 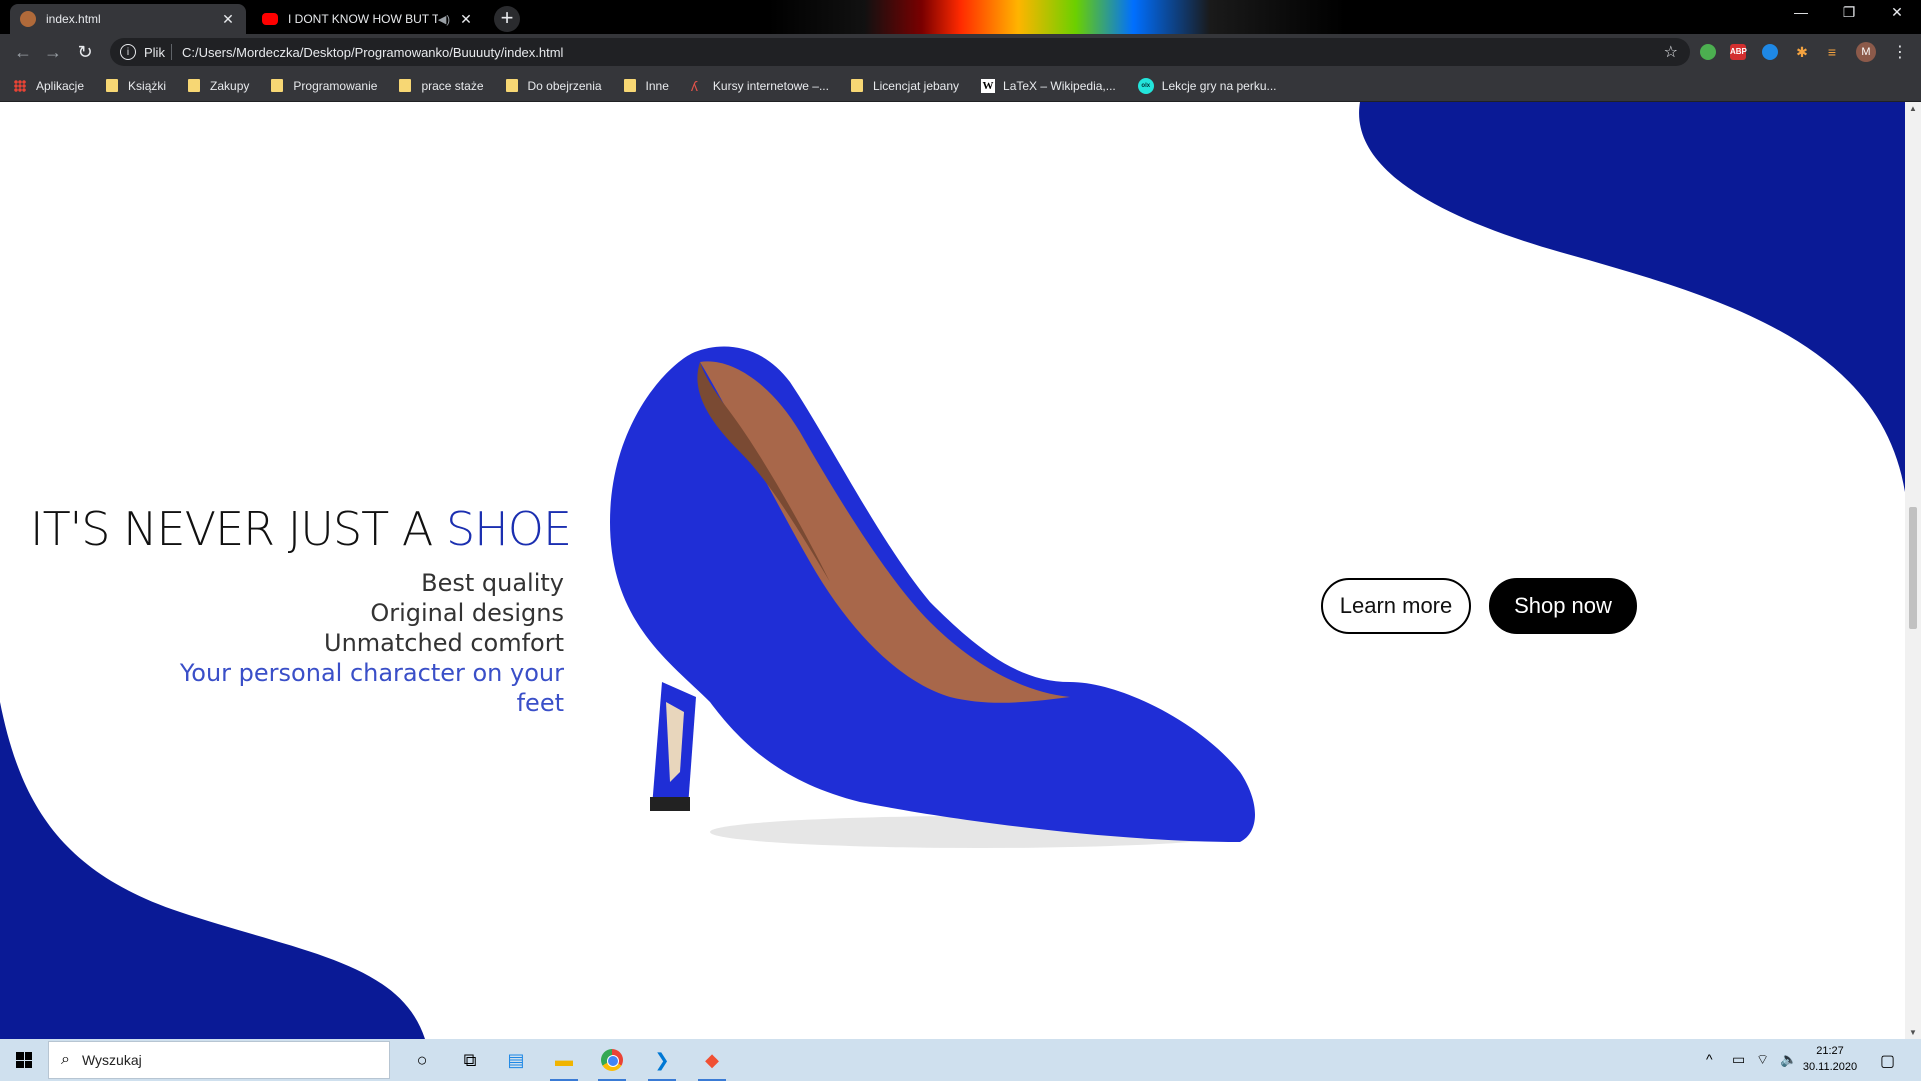 I want to click on headline-text: IT'S NEVER JUST A, so click(x=238, y=529).